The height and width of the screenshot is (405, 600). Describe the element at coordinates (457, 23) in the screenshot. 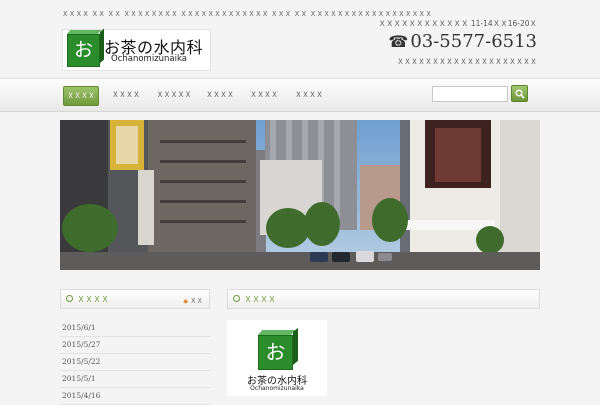

I see `opening-hours: ＸＸＸＸＸＸＸＸＸＸＸＸ 11-14ＸＸ16-20Ｘ` at that location.